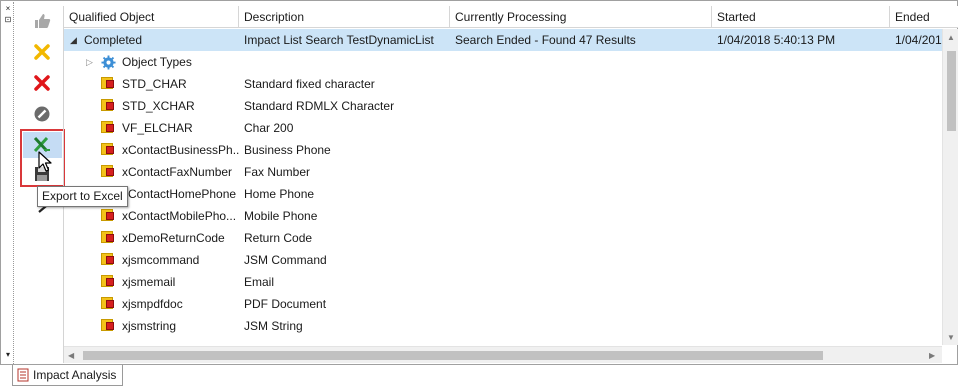 The width and height of the screenshot is (958, 387). Describe the element at coordinates (177, 172) in the screenshot. I see `qualified-object-cell: xContactFaxNumber` at that location.